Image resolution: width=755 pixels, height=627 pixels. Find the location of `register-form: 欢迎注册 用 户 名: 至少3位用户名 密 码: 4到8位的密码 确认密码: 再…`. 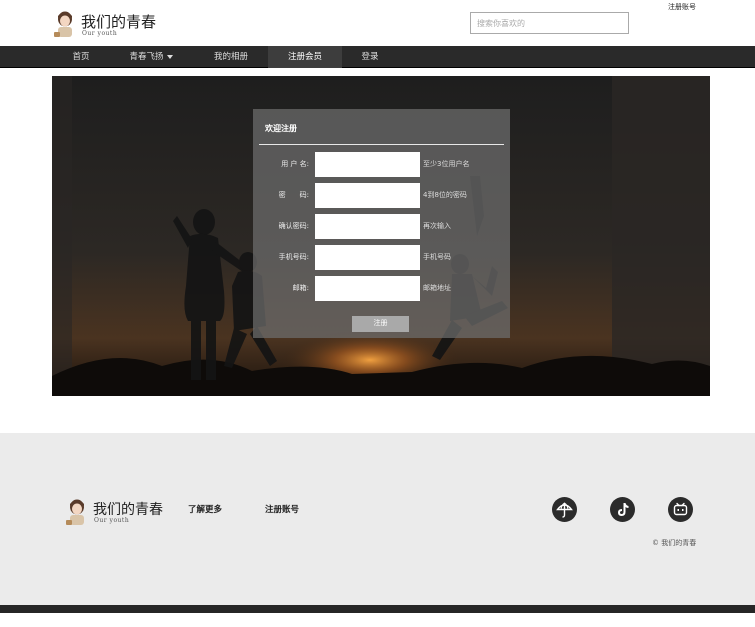

register-form: 欢迎注册 用 户 名: 至少3位用户名 密 码: 4到8位的密码 确认密码: 再… is located at coordinates (381, 223).